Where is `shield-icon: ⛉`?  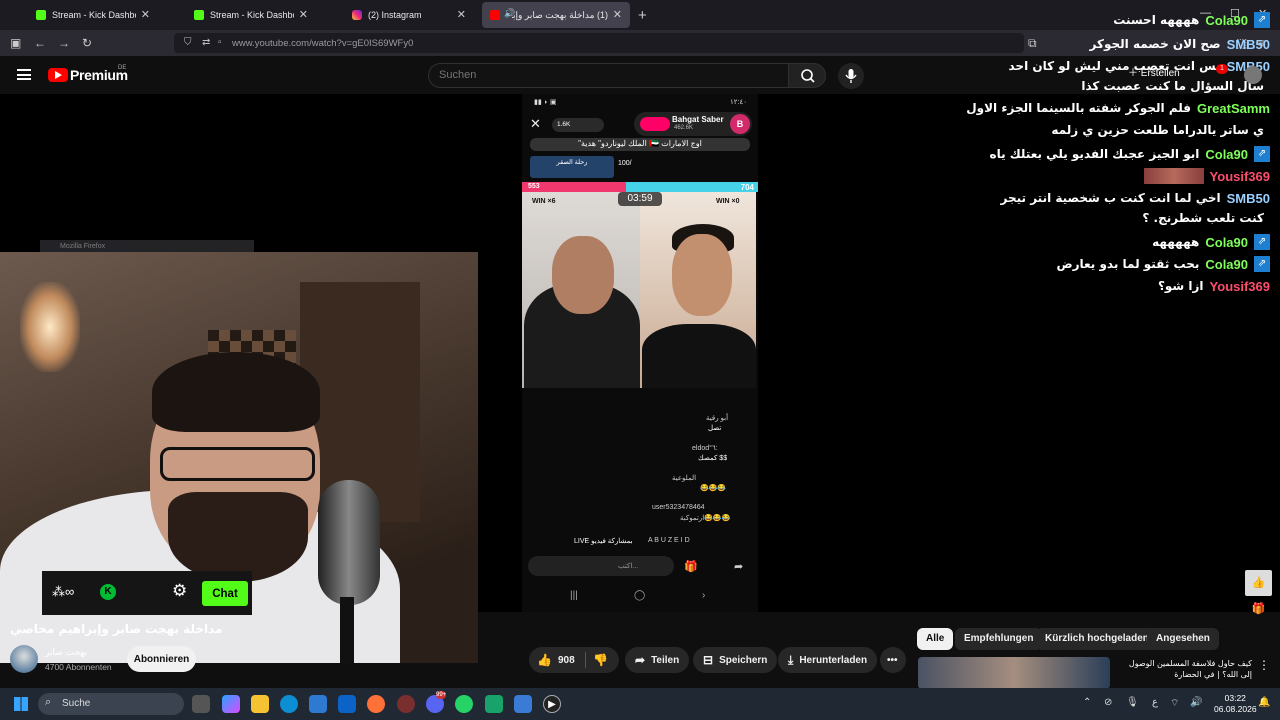 shield-icon: ⛉ is located at coordinates (188, 42).